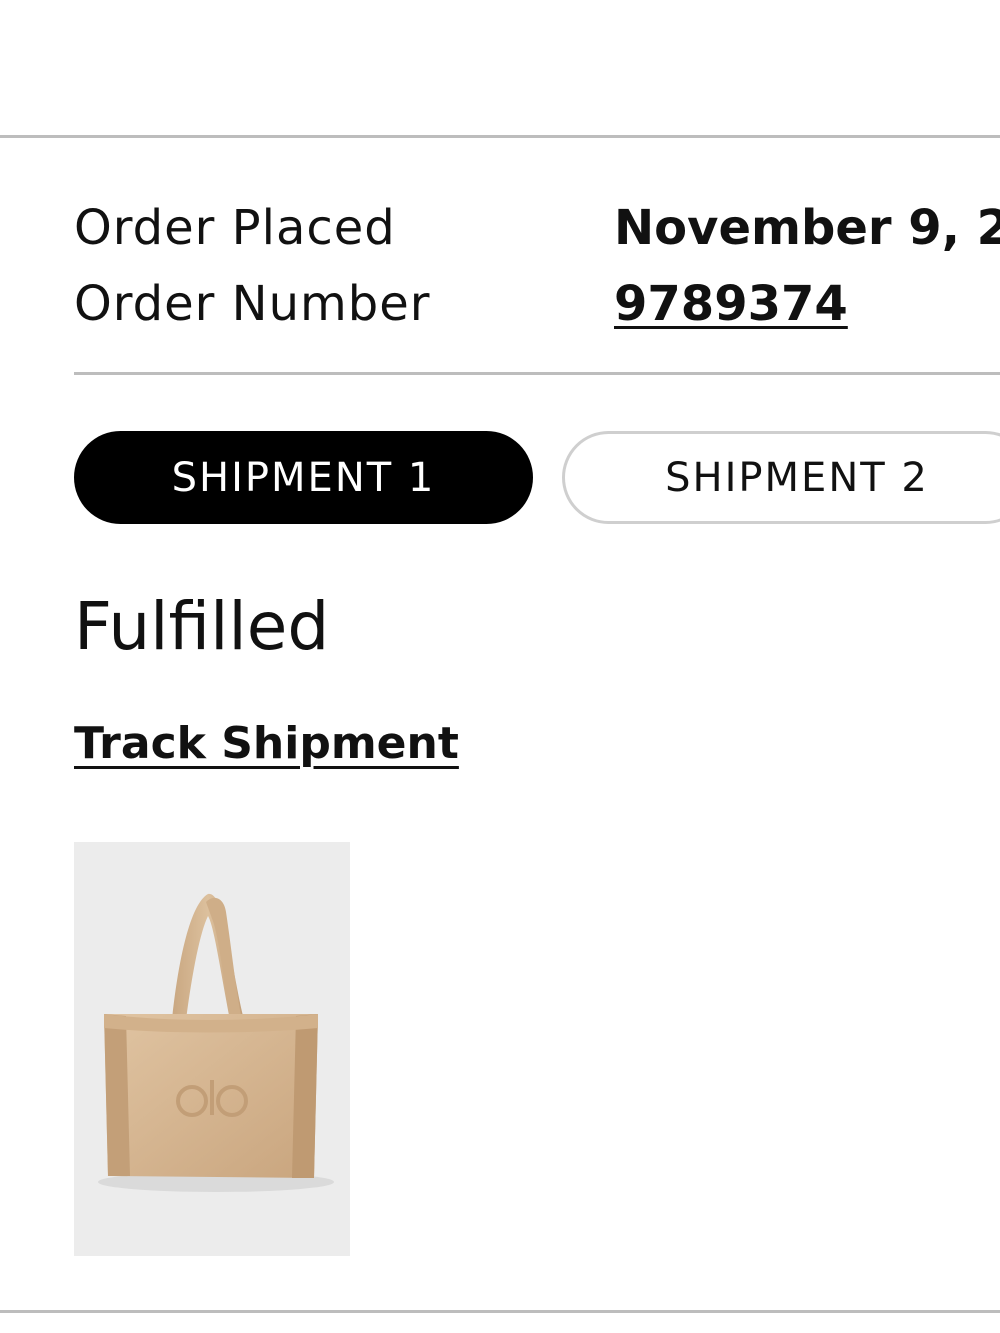 Image resolution: width=1000 pixels, height=1333 pixels. I want to click on product-image, so click(212, 1049).